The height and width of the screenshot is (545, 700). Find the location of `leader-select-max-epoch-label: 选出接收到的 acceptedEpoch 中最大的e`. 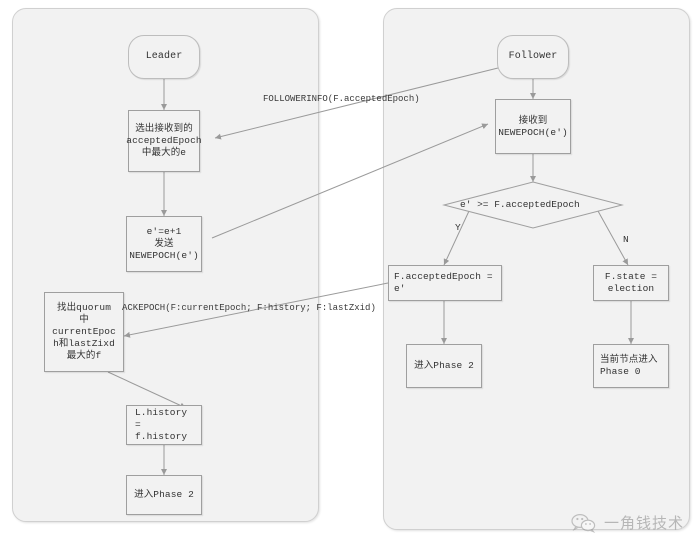

leader-select-max-epoch-label: 选出接收到的 acceptedEpoch 中最大的e is located at coordinates (164, 140).